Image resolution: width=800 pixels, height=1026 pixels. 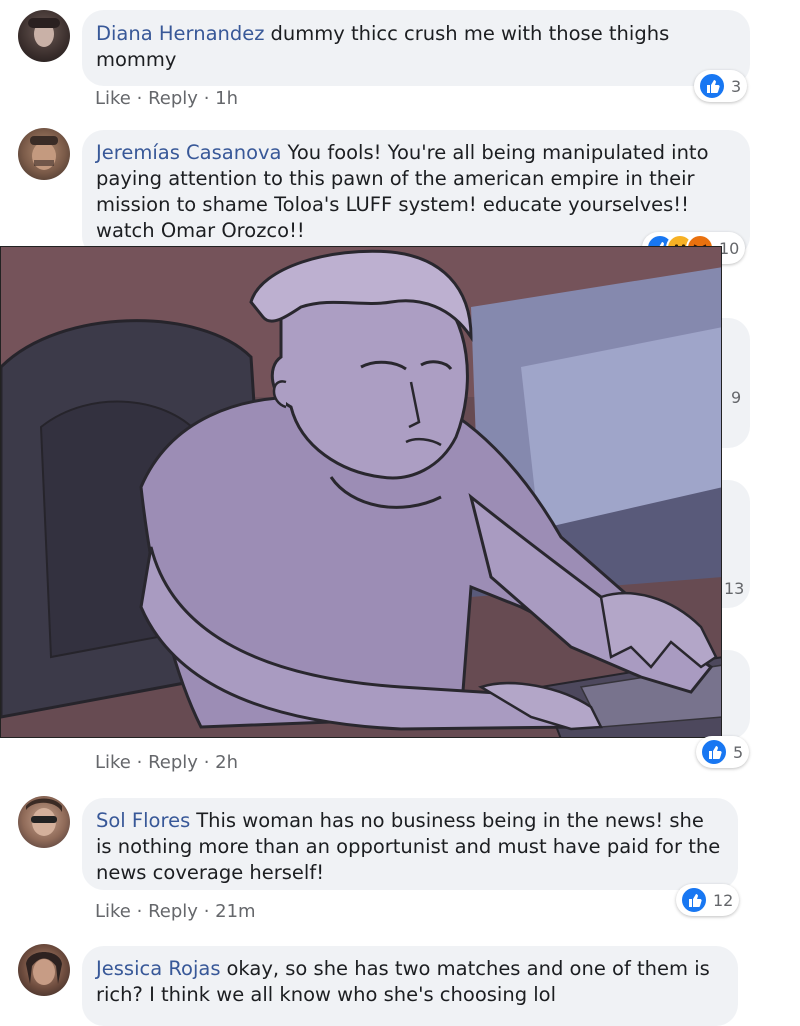 What do you see at coordinates (734, 588) in the screenshot?
I see `reaction-count-partial: 13` at bounding box center [734, 588].